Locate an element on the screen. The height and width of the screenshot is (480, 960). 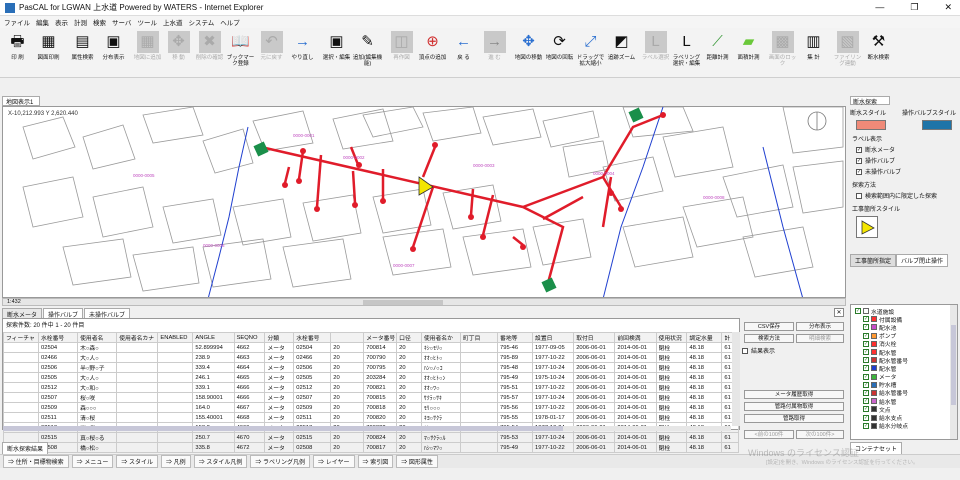
toolbar-button-label: L ラベル選択 is located at coordinates (655, 53).